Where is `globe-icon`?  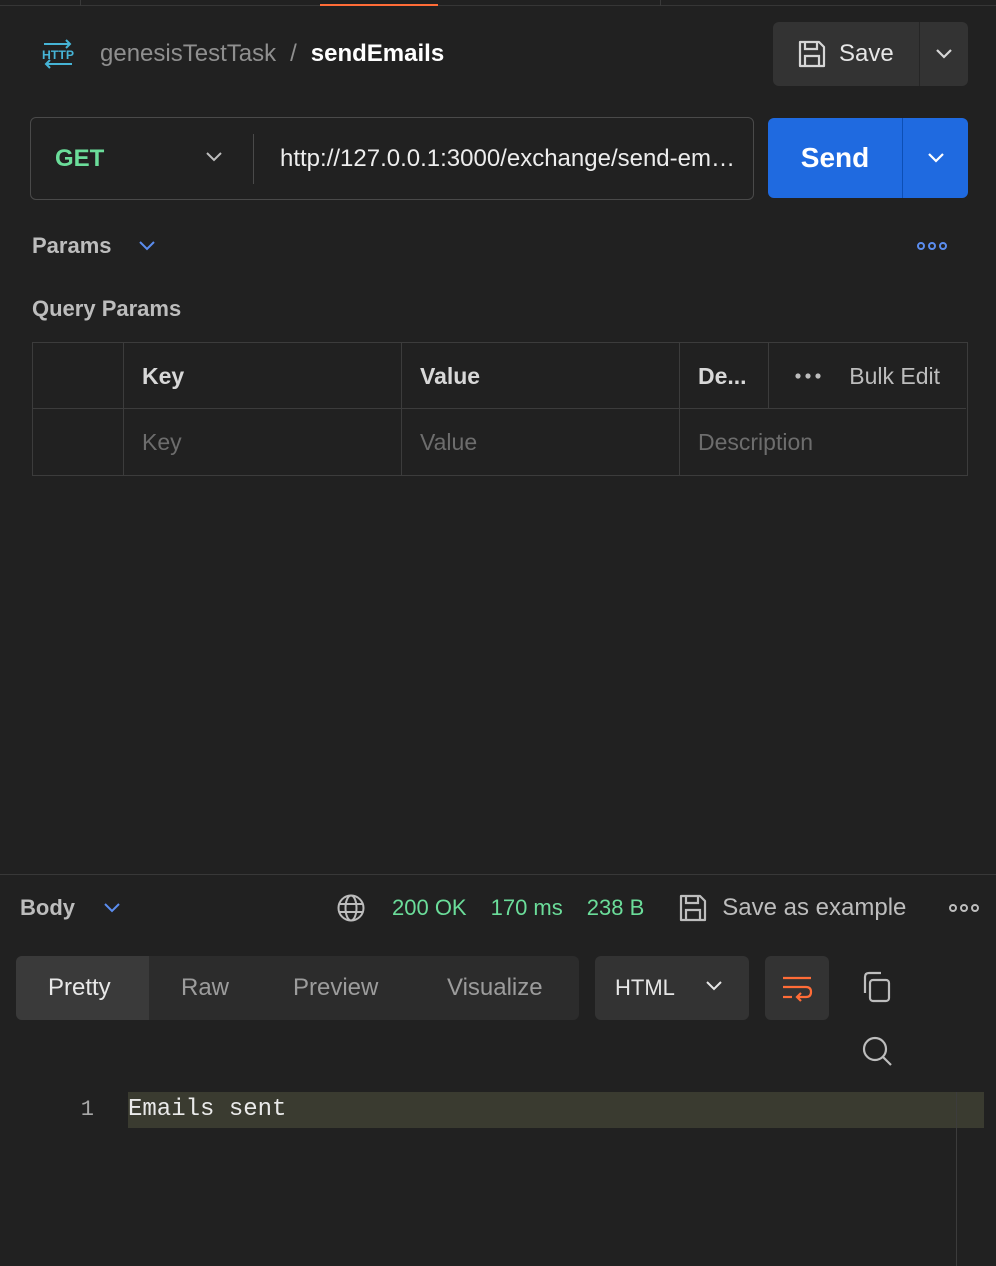
globe-icon is located at coordinates (351, 908).